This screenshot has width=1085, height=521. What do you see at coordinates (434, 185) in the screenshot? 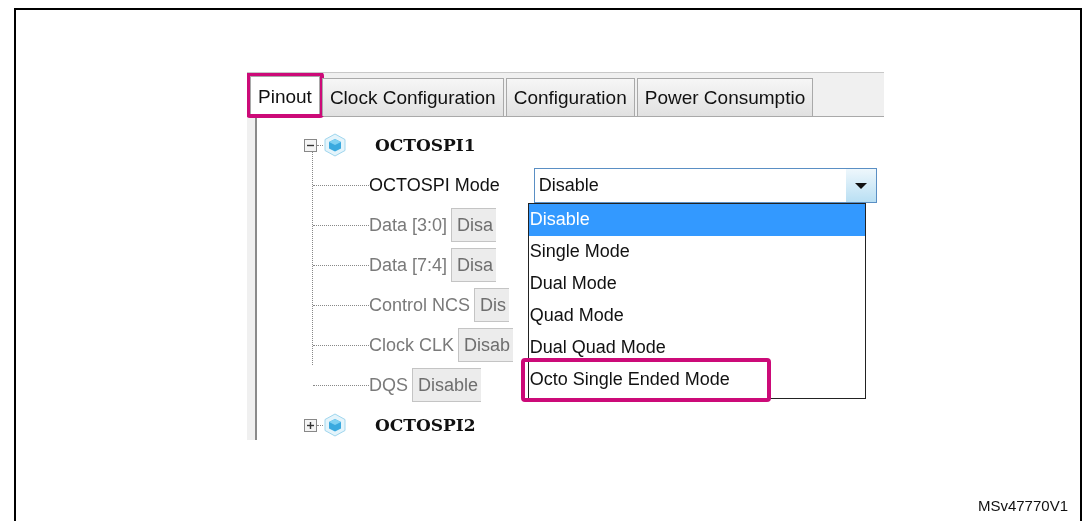
I see `parameter-label: OCTOSPI Mode` at bounding box center [434, 185].